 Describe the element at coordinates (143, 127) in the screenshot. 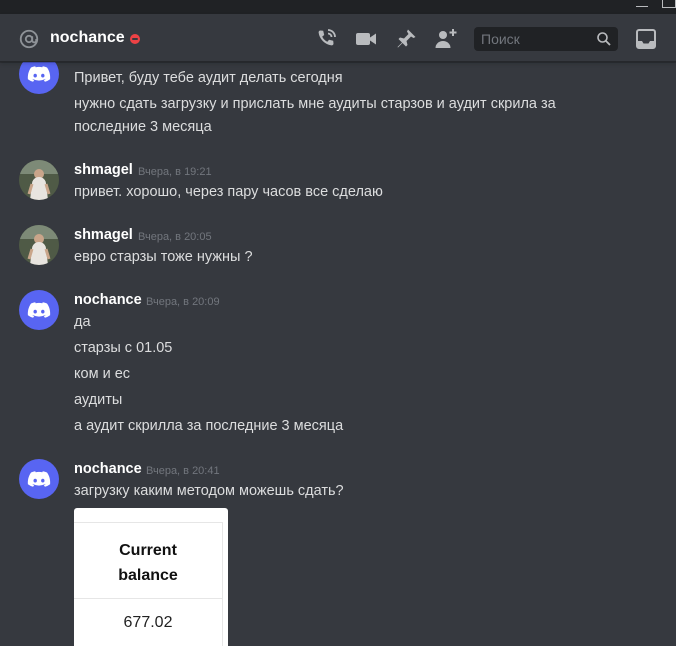

I see `message-line: последние 3 месяца` at that location.